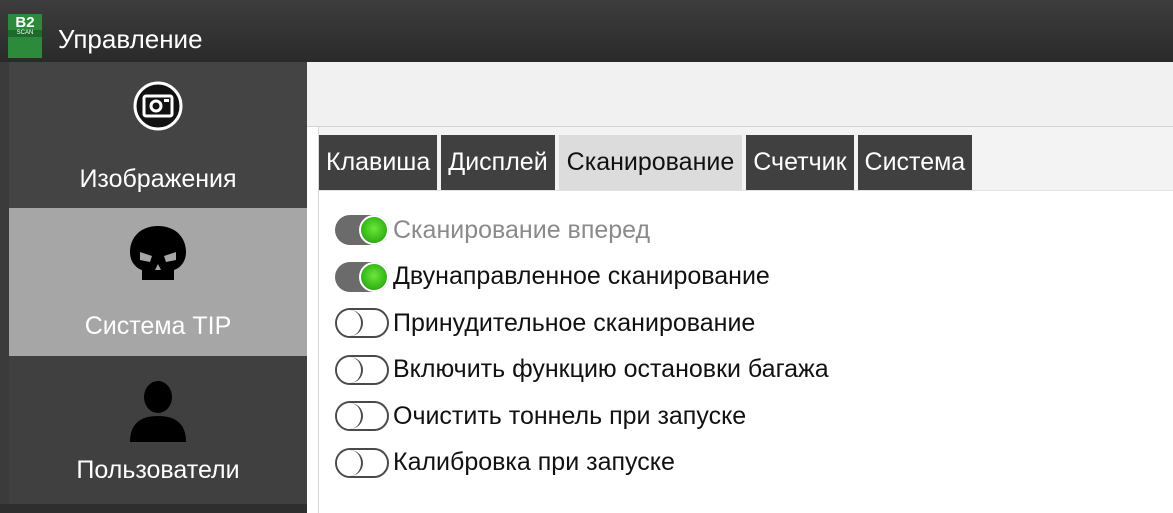 This screenshot has width=1173, height=513. I want to click on option-label: Калибровка при запуске, so click(534, 462).